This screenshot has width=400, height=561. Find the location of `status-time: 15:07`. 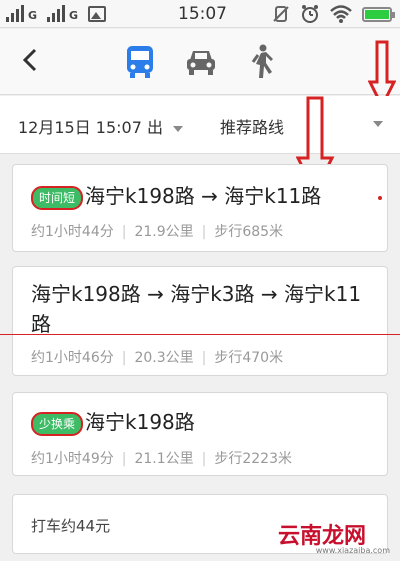

status-time: 15:07 is located at coordinates (202, 14).